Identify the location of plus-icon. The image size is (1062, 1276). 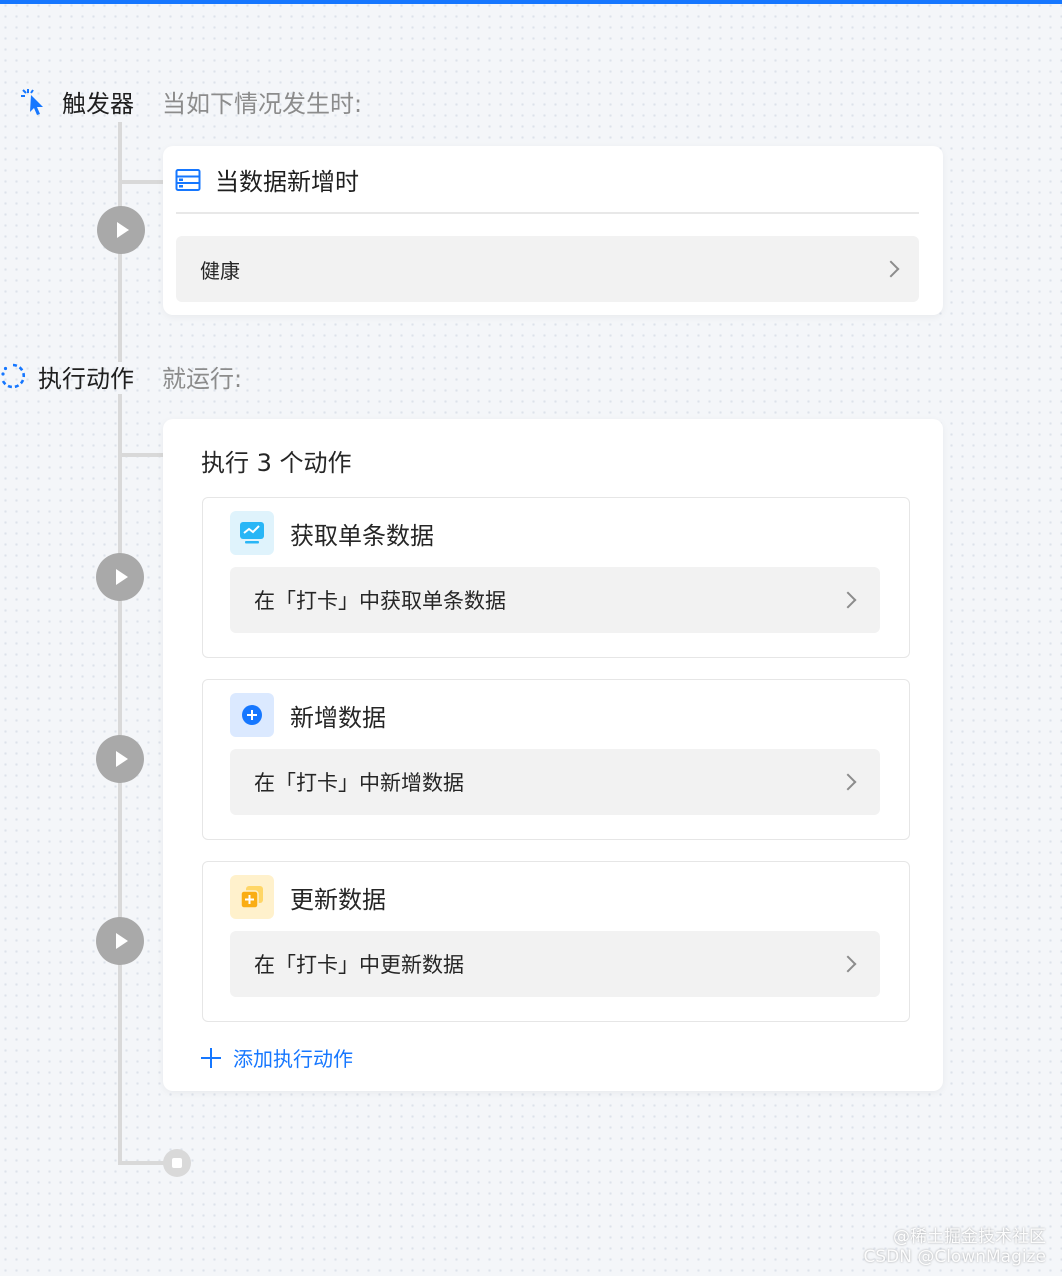
(211, 1057).